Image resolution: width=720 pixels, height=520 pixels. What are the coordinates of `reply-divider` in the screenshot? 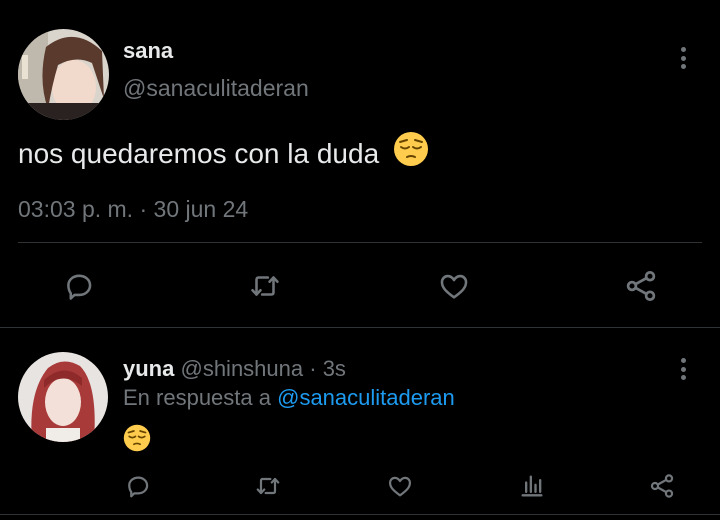 It's located at (360, 514).